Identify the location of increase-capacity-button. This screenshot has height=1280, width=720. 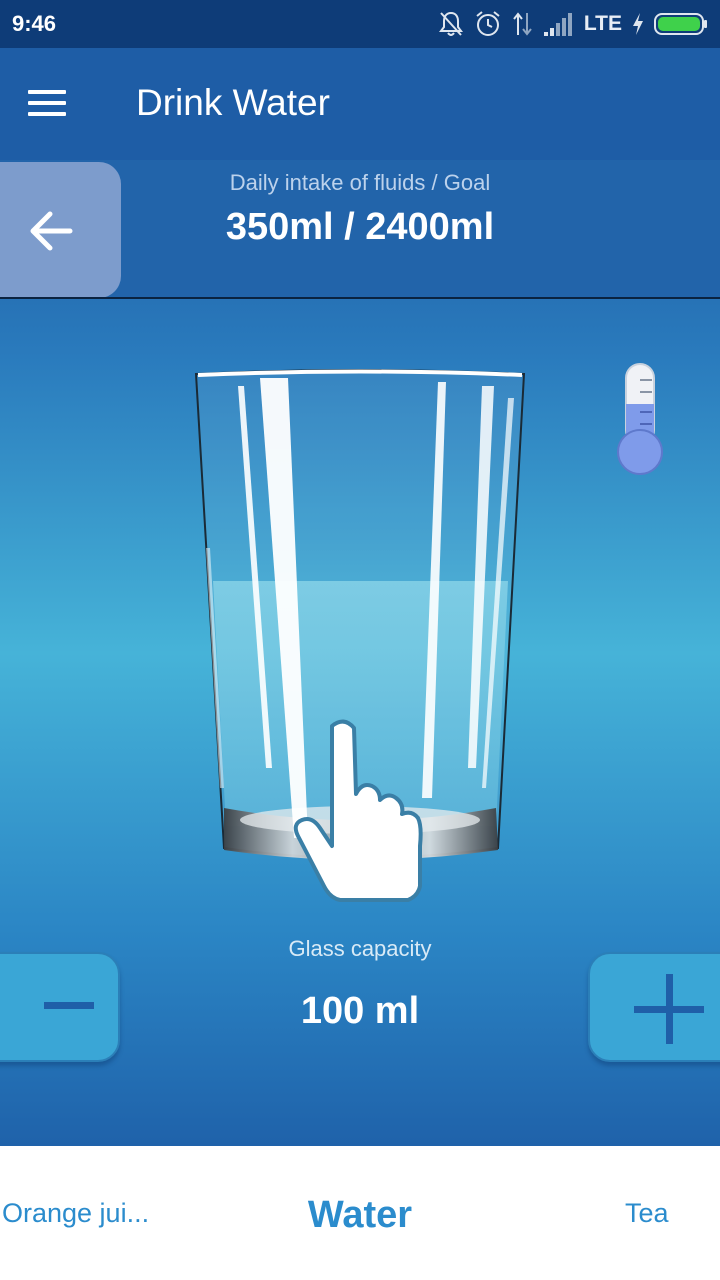
(654, 1007).